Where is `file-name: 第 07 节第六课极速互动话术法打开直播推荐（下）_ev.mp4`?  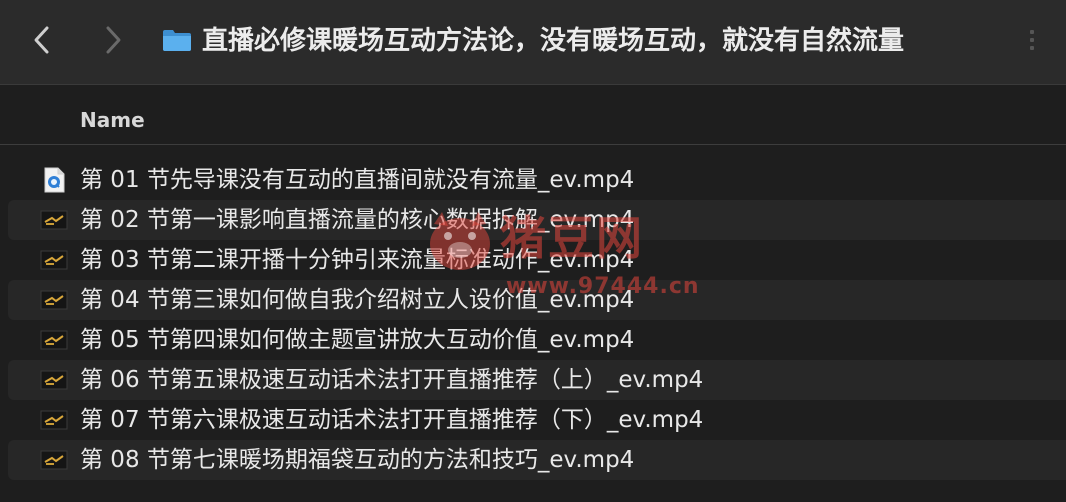
file-name: 第 07 节第六课极速互动话术法打开直播推荐（下）_ev.mp4 is located at coordinates (392, 420).